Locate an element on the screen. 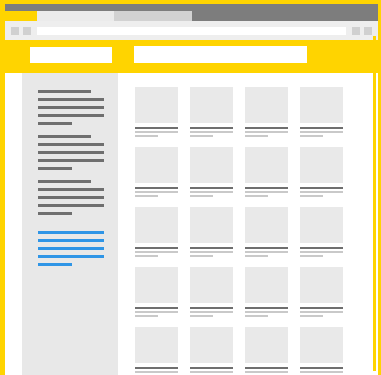 The image size is (381, 375). address-bar is located at coordinates (191, 31).